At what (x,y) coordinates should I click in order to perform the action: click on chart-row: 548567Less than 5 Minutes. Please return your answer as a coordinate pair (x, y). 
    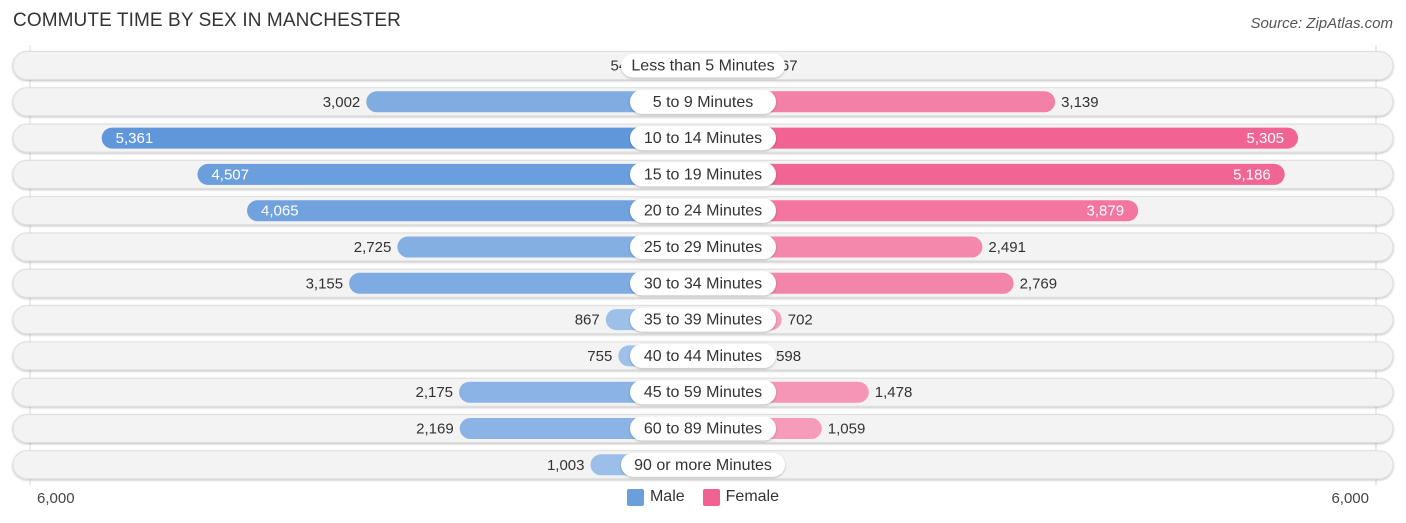
    Looking at the image, I should click on (703, 65).